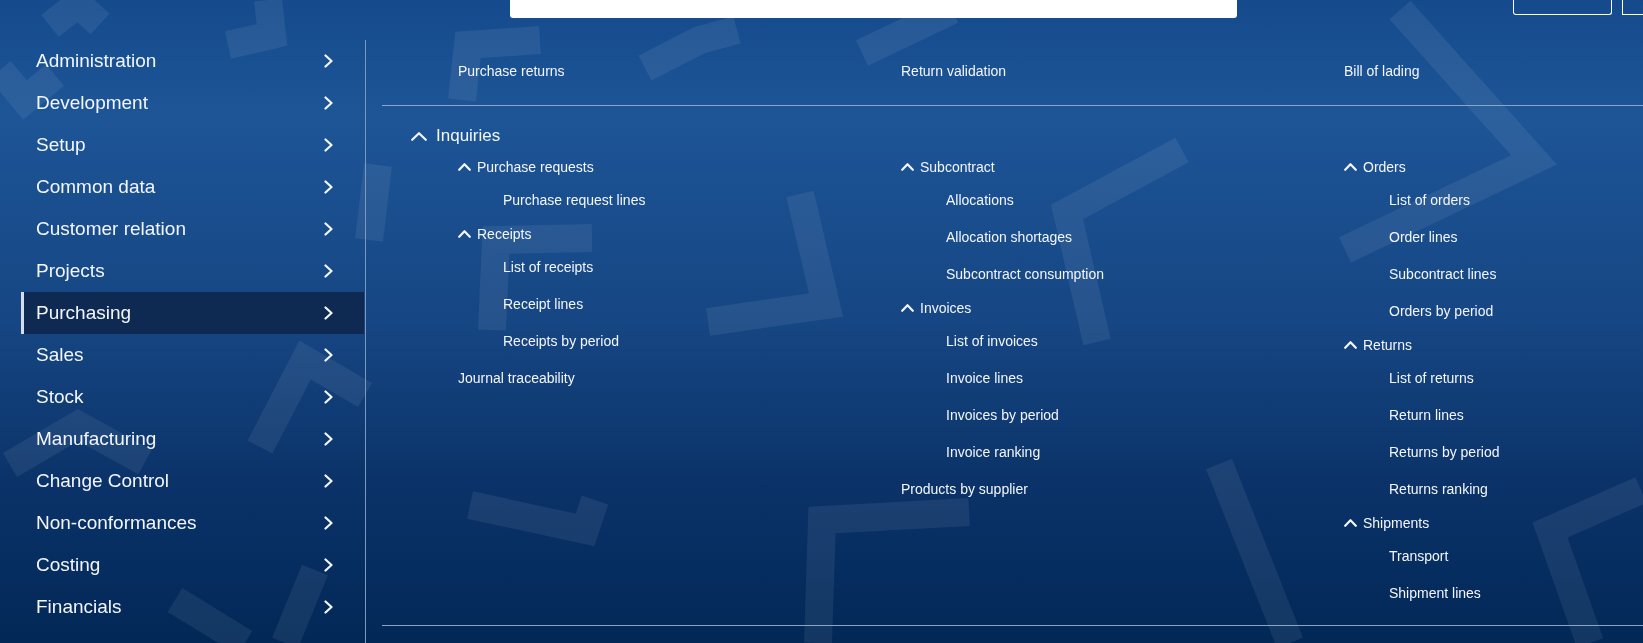  Describe the element at coordinates (1441, 311) in the screenshot. I see `menu-link: Orders by period` at that location.